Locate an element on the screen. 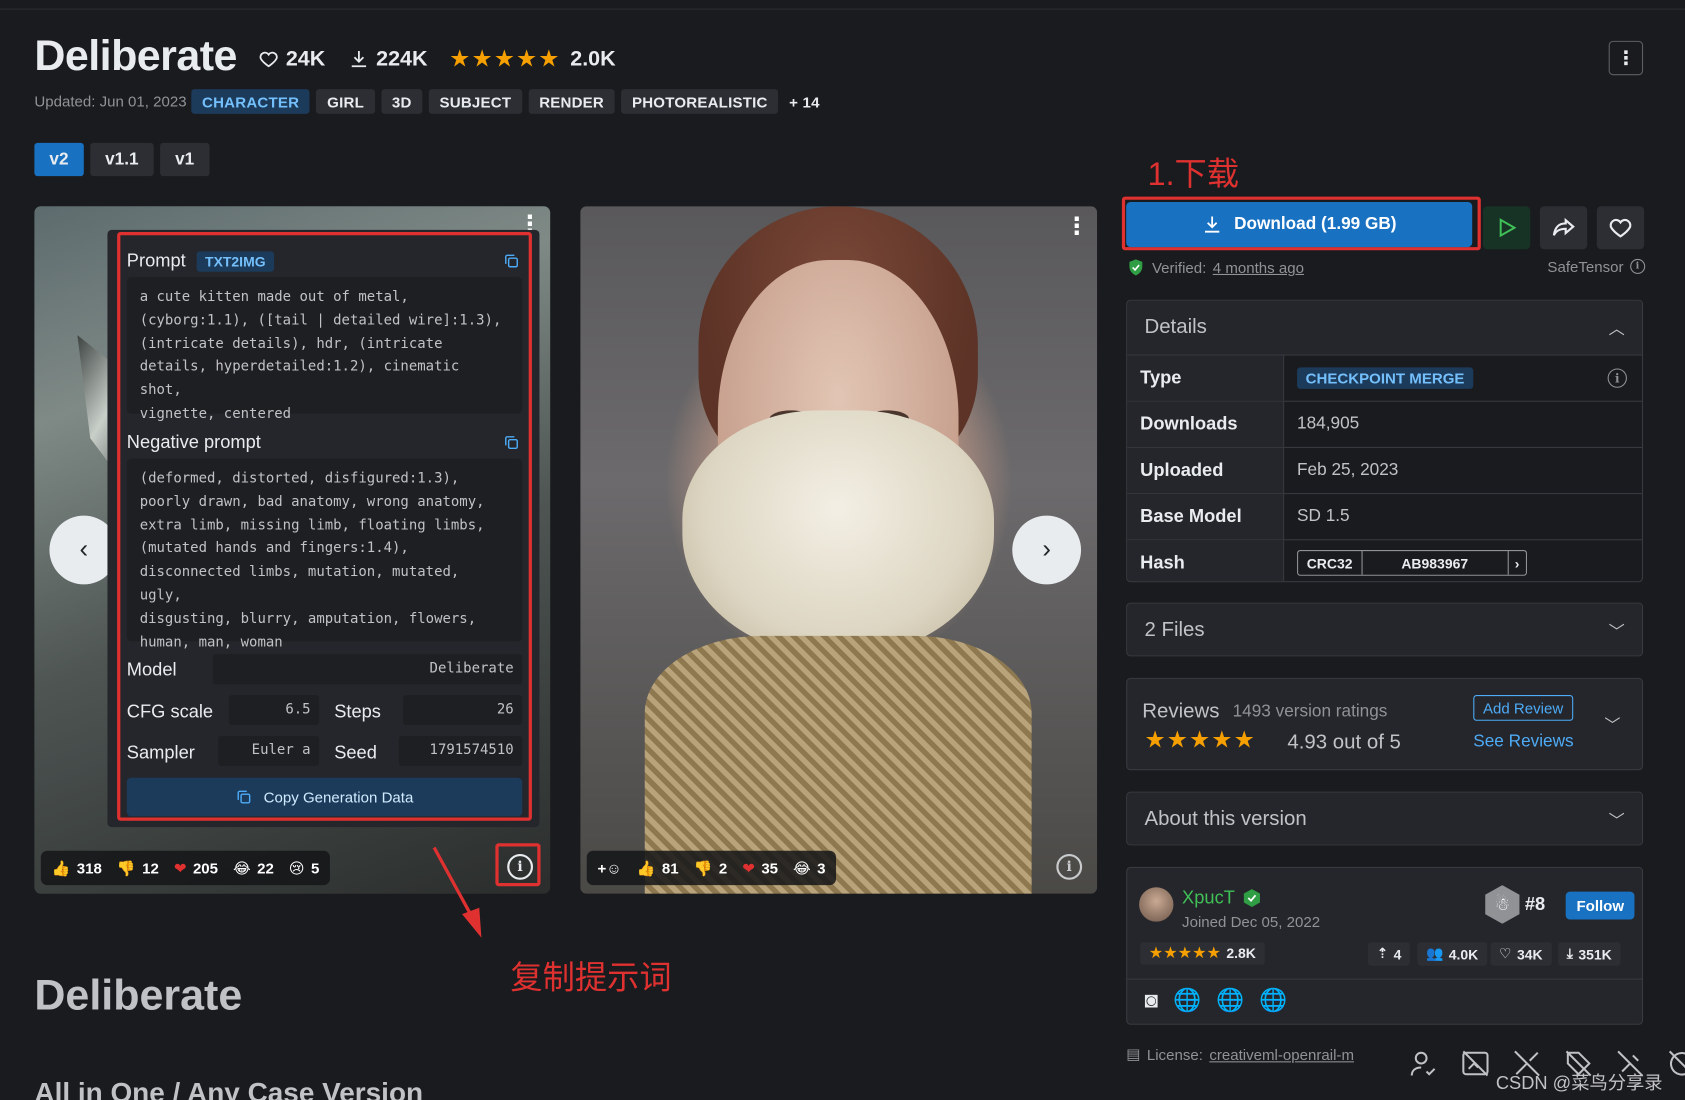  add-reaction-button: +☺ is located at coordinates (609, 867).